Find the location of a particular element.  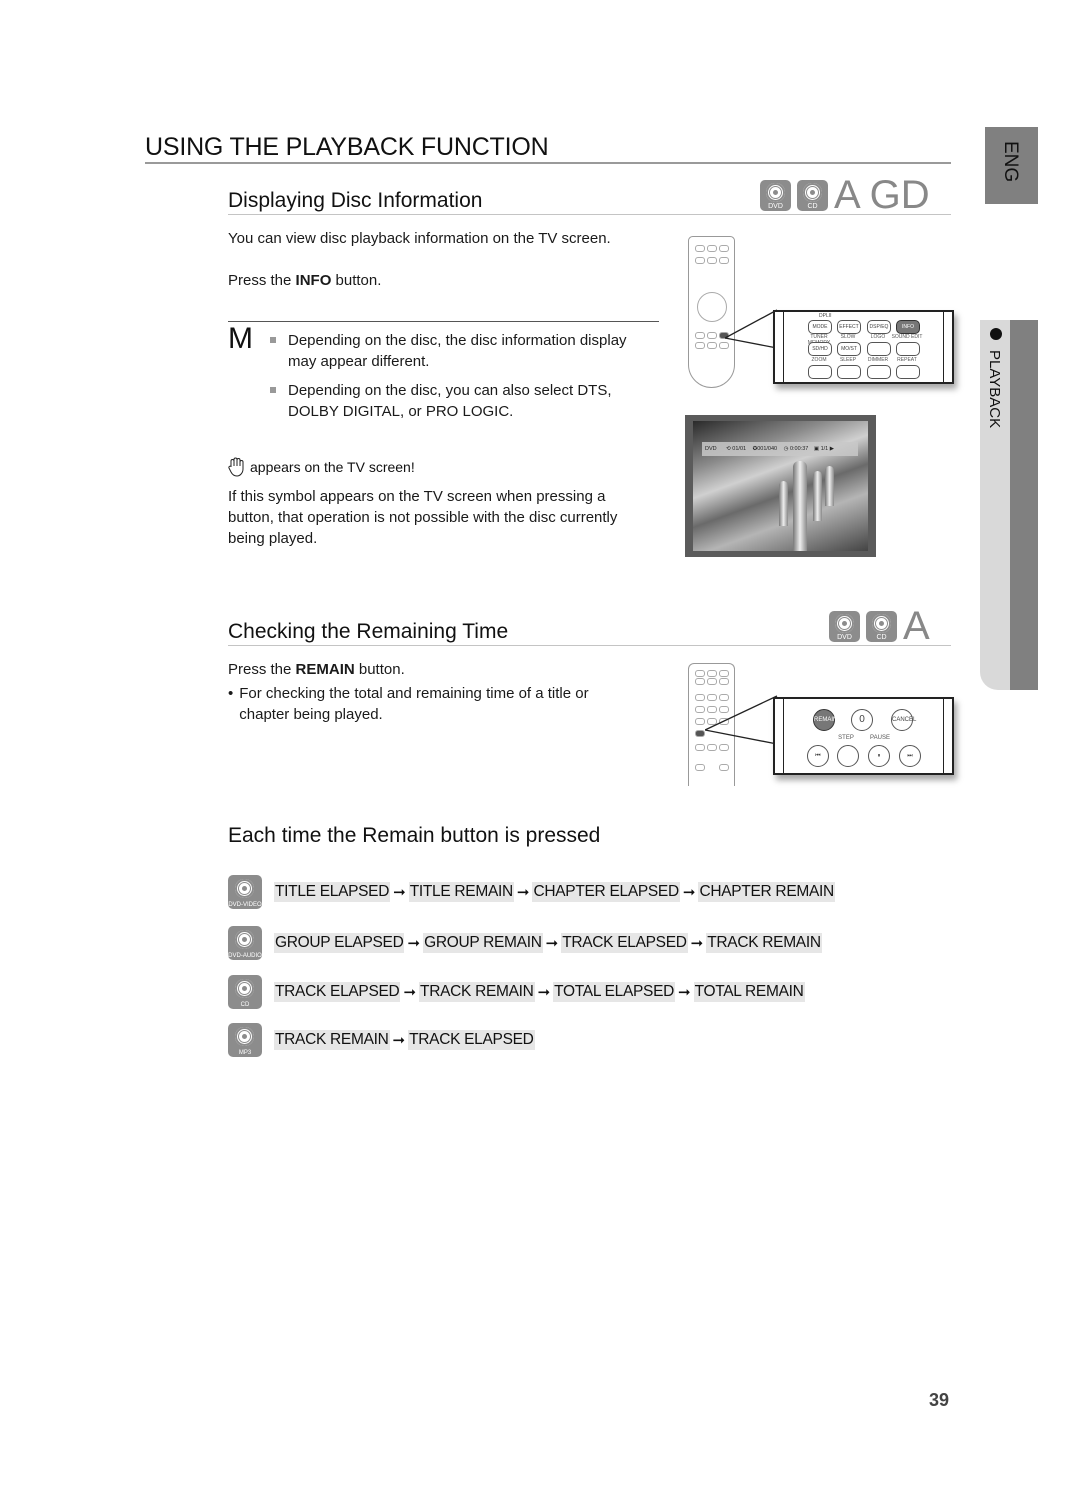

sequence-step: GROUP ELAPSED is located at coordinates (339, 943).